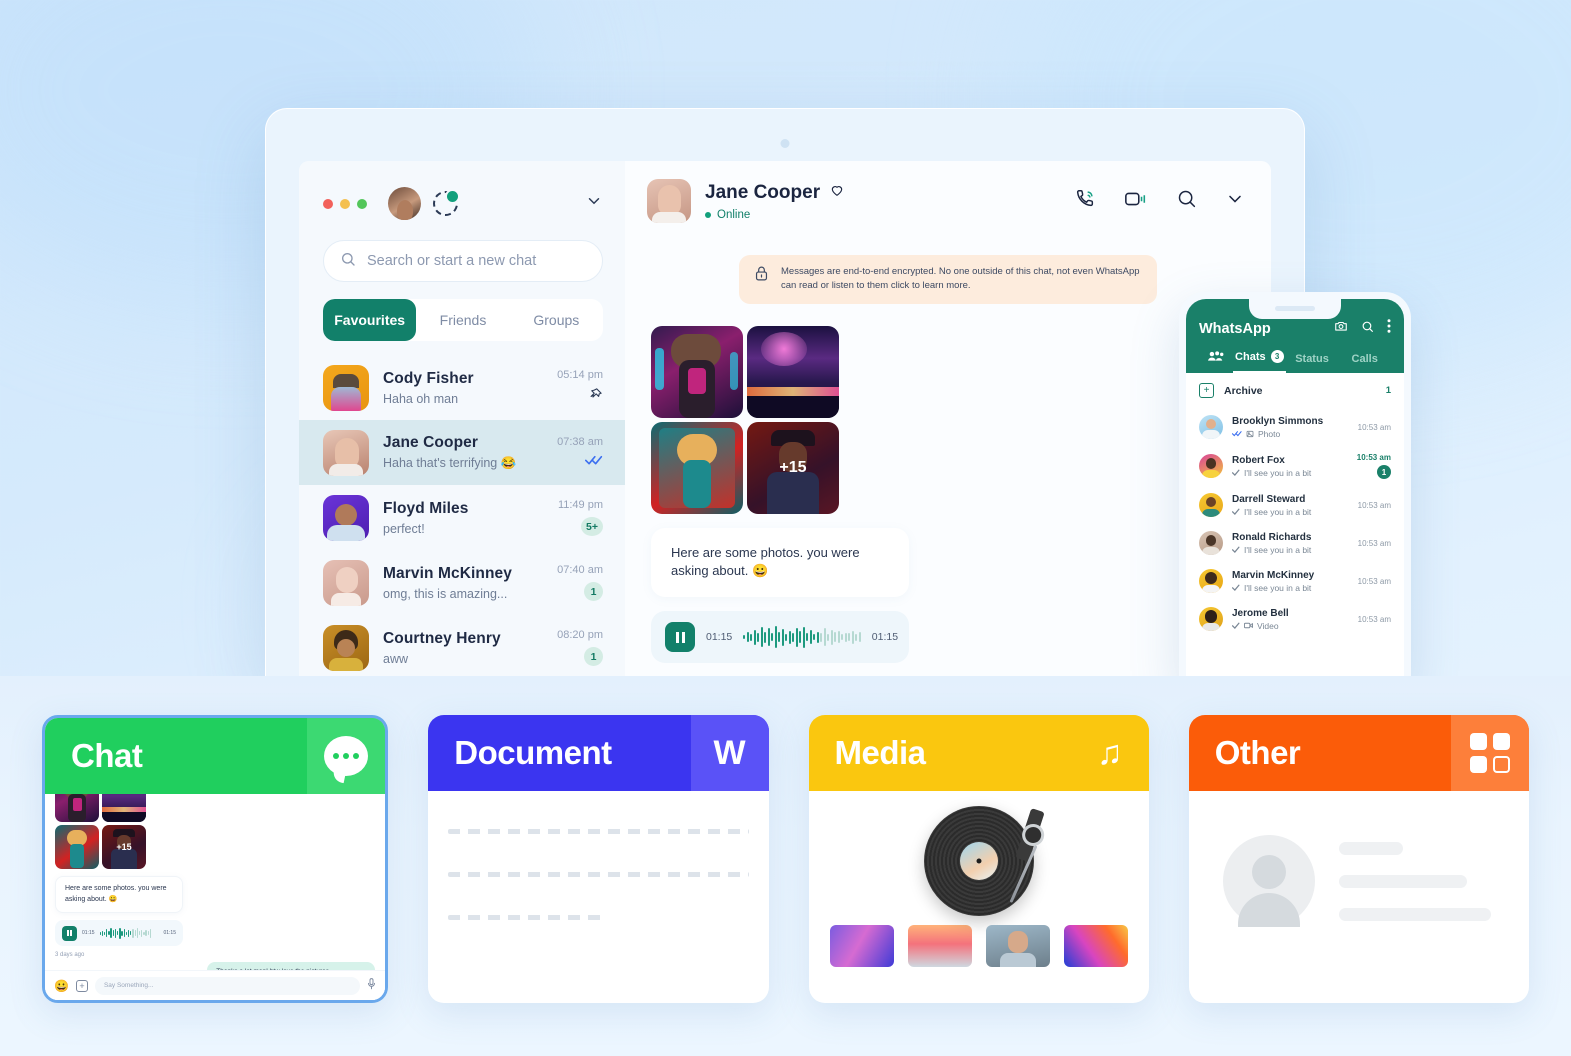 The width and height of the screenshot is (1571, 1056). I want to click on document-line, so click(598, 874).